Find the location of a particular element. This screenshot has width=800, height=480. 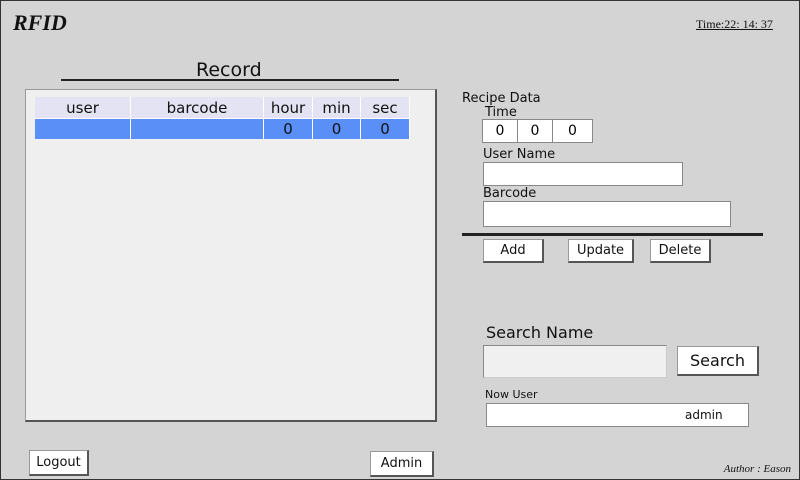

cell-hour: 0 is located at coordinates (288, 128).